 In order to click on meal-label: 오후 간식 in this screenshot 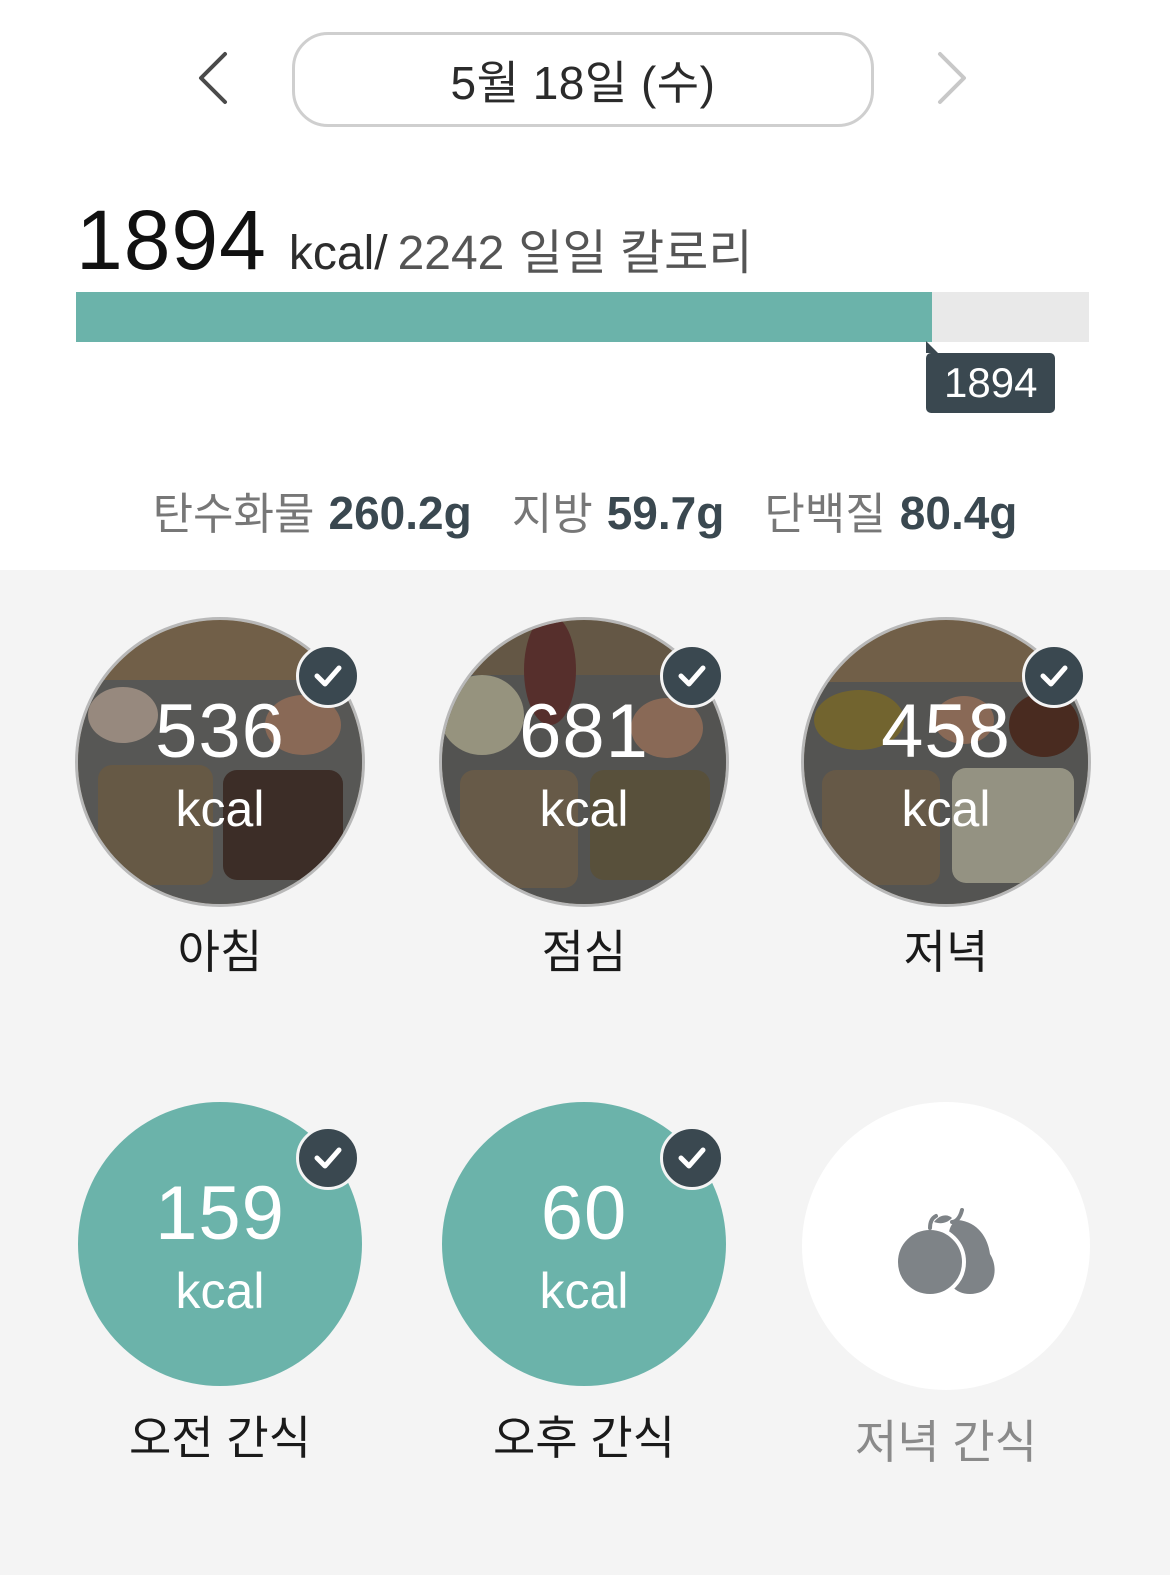, I will do `click(584, 1438)`.